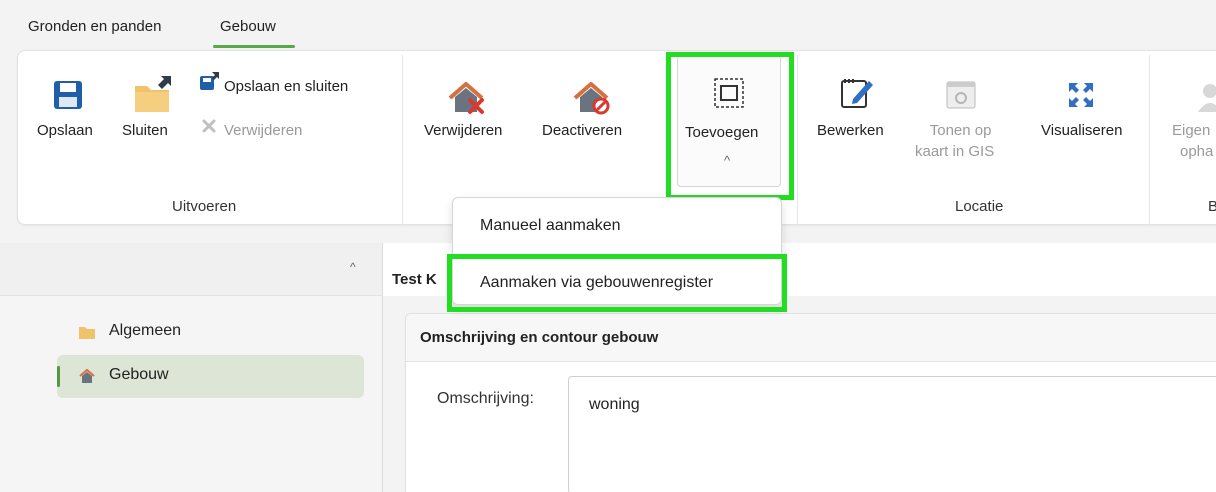 The height and width of the screenshot is (492, 1216). What do you see at coordinates (550, 226) in the screenshot?
I see `menu-item-manueel-aanmaken: Manueel aanmaken` at bounding box center [550, 226].